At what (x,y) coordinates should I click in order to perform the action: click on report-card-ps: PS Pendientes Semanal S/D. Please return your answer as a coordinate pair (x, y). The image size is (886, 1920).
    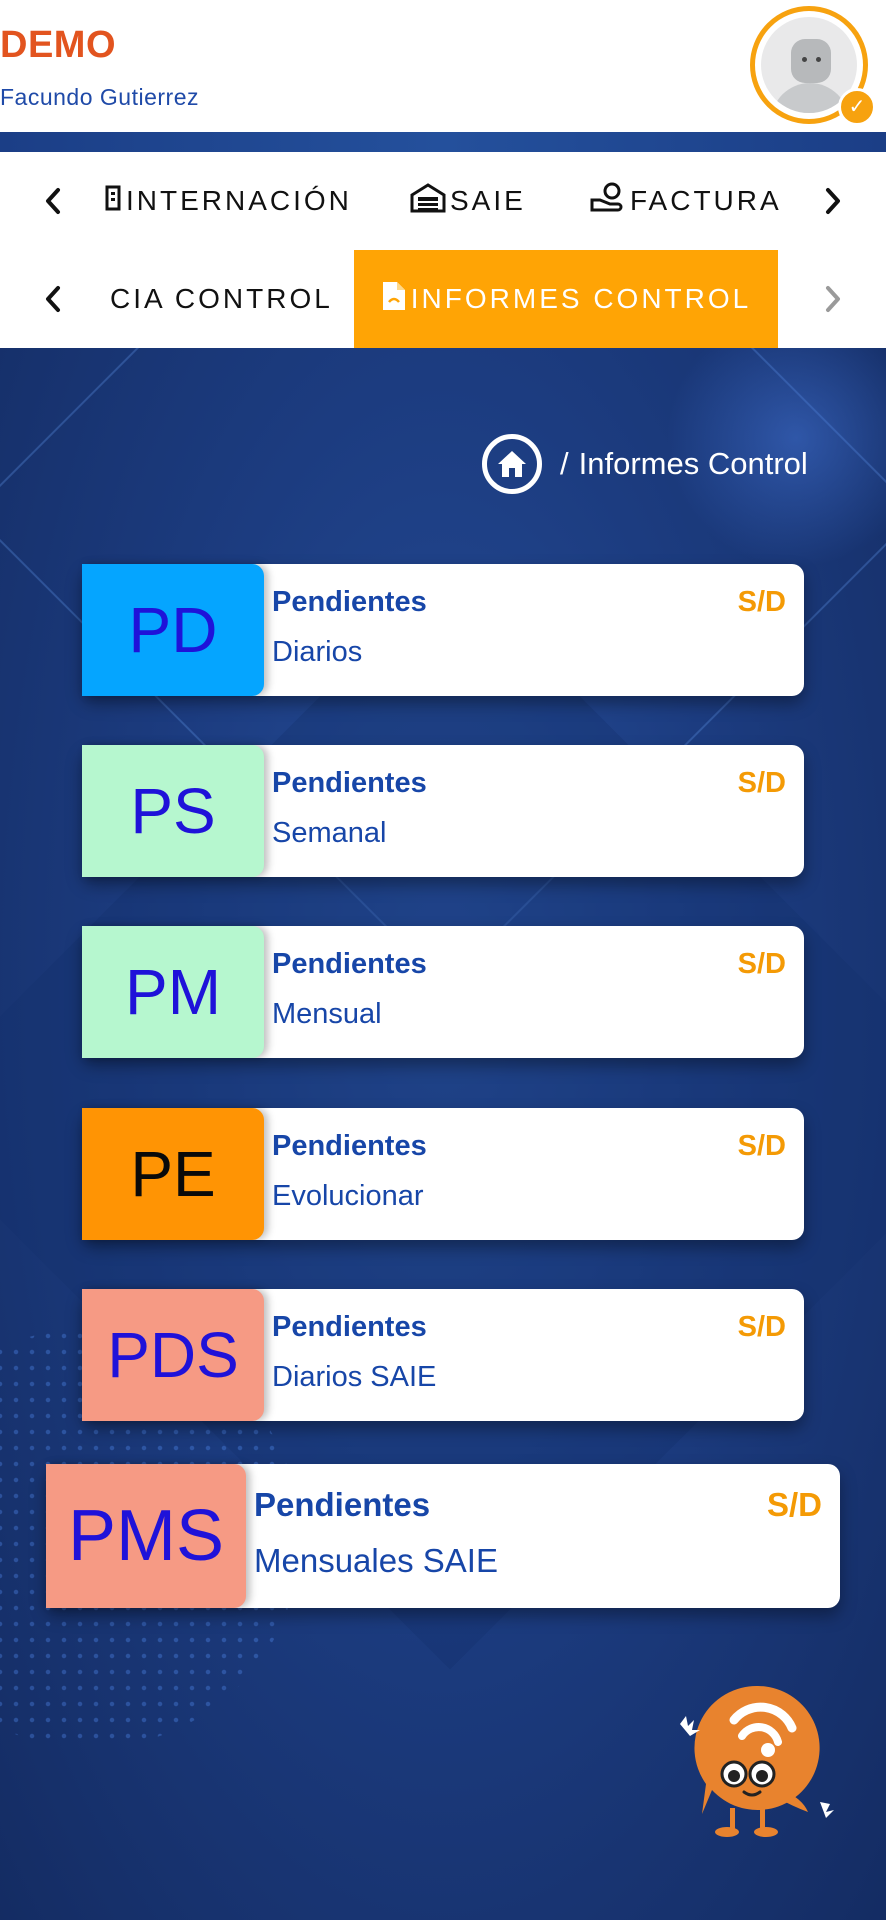
    Looking at the image, I should click on (443, 811).